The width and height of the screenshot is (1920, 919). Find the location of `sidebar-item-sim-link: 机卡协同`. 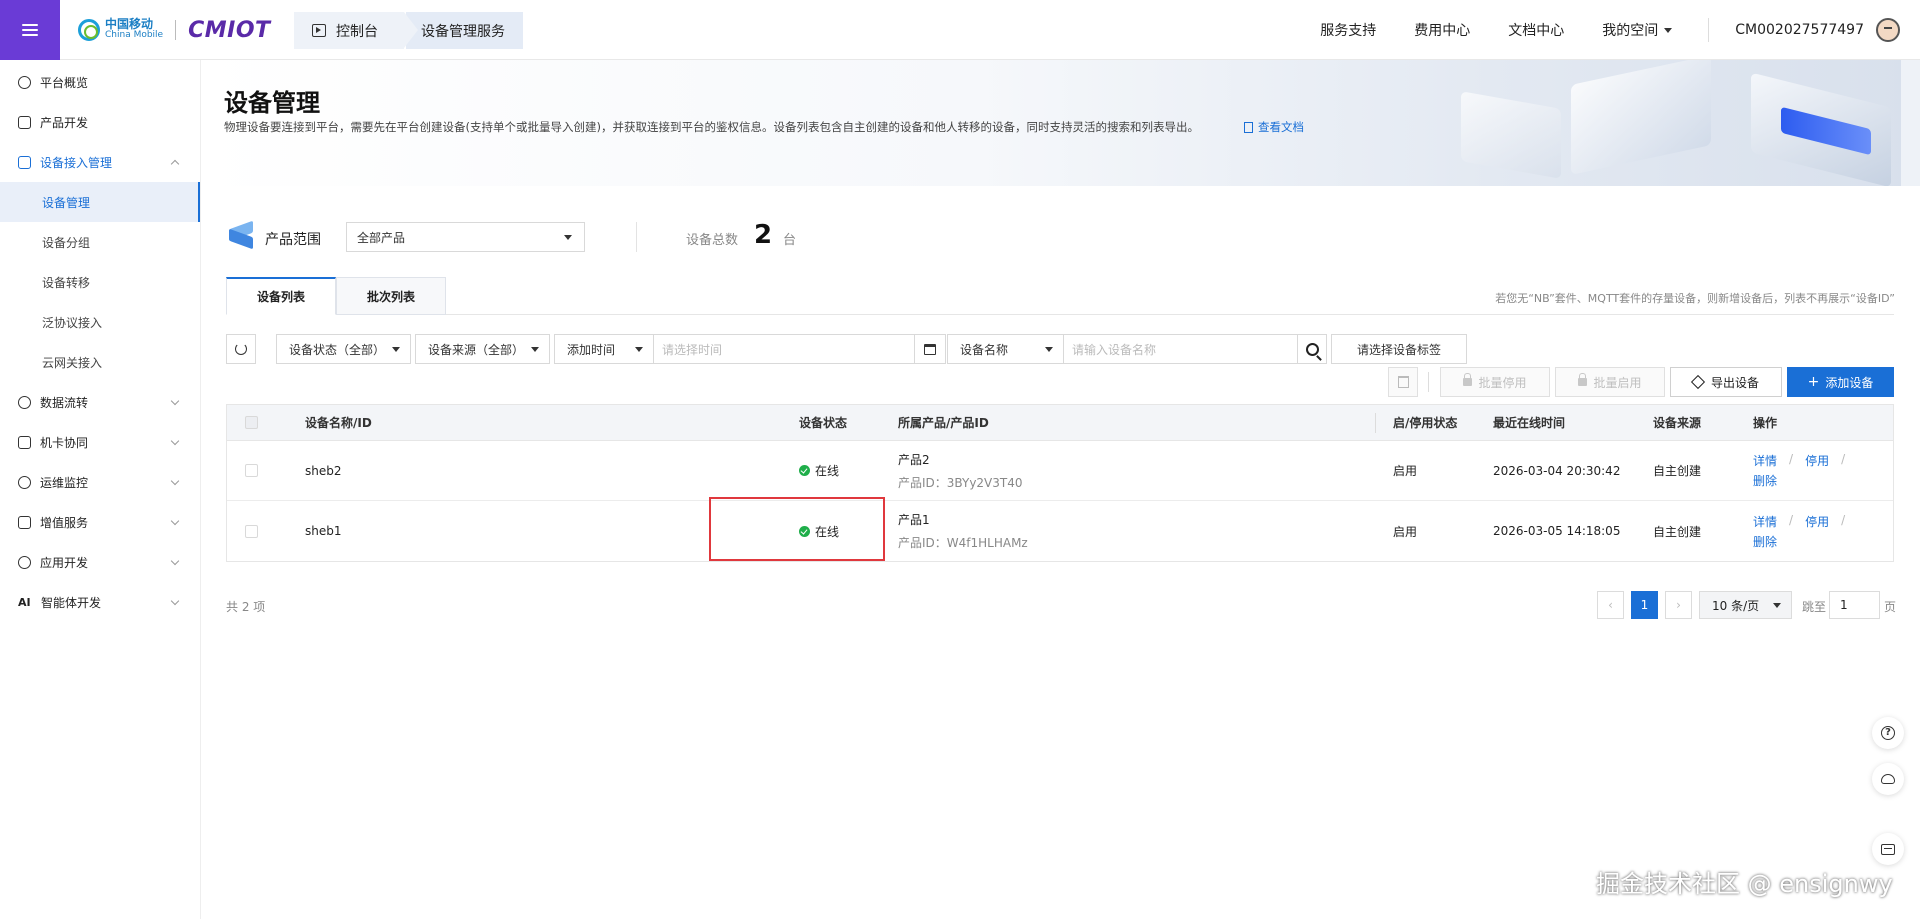

sidebar-item-sim-link: 机卡协同 is located at coordinates (100, 442).